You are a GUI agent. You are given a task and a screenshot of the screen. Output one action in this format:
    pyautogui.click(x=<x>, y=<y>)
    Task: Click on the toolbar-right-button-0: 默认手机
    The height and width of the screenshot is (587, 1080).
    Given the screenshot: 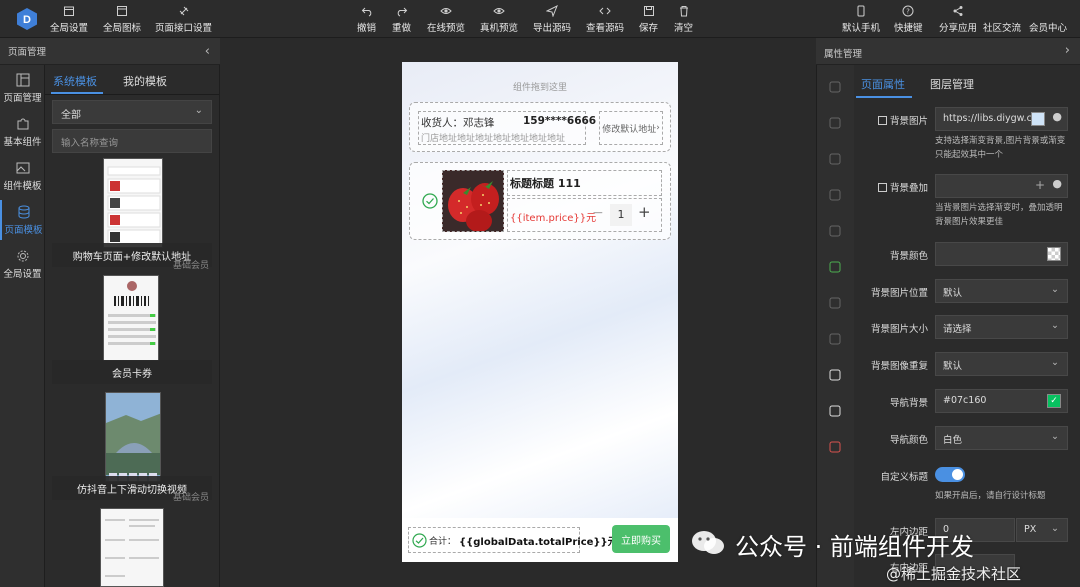 What is the action you would take?
    pyautogui.click(x=861, y=19)
    